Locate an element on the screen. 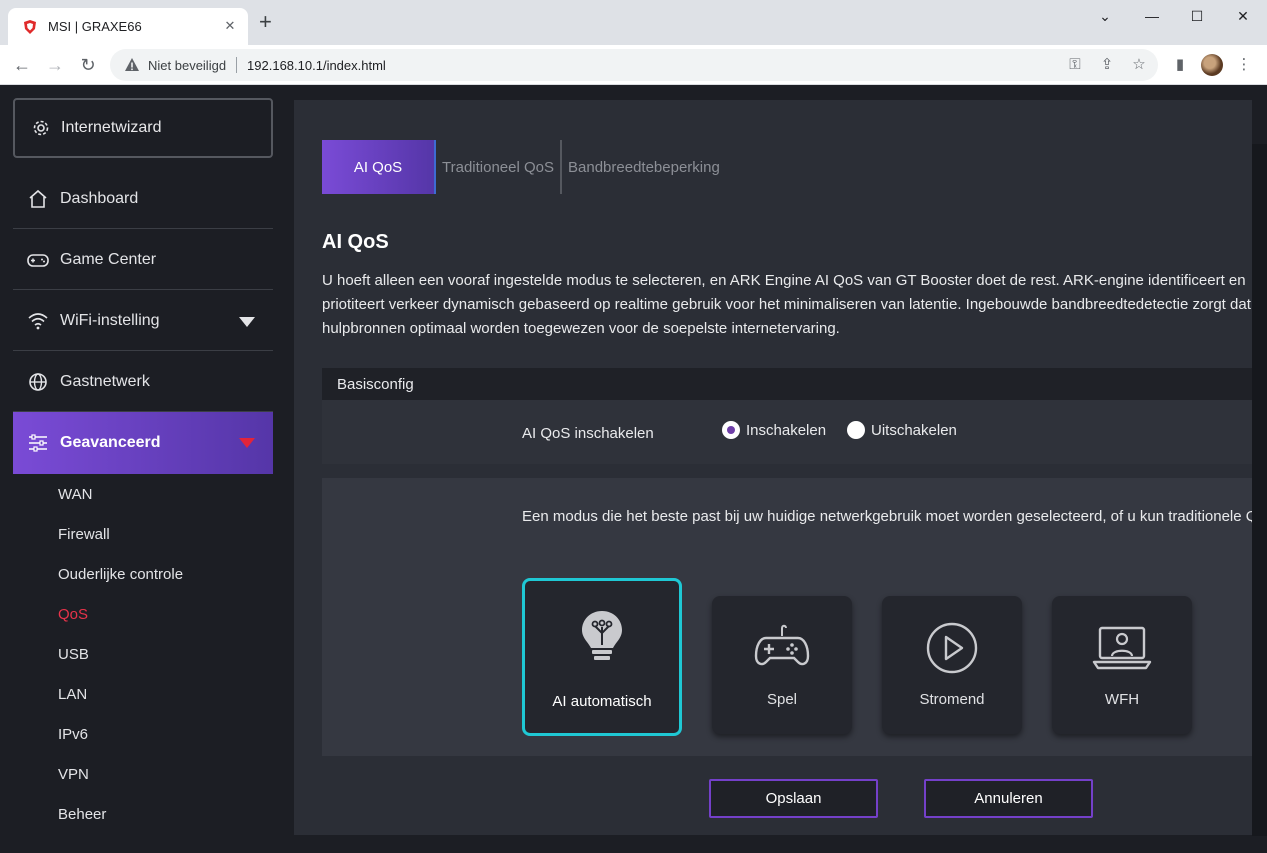 Image resolution: width=1267 pixels, height=853 pixels. internet-wizard-button: Internetwizard is located at coordinates (143, 128).